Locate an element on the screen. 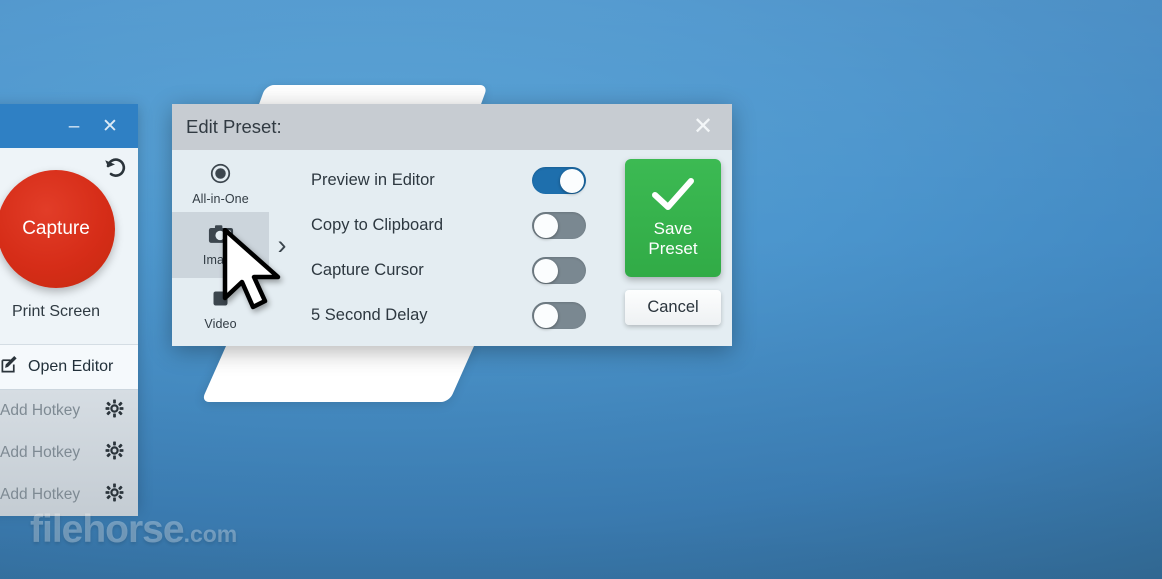  mode-label: All-in-One is located at coordinates (220, 198).